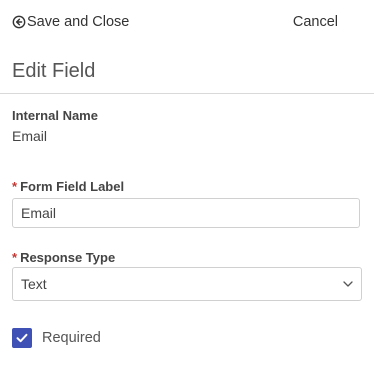  I want to click on response-type-label: * Response Type, so click(63, 258).